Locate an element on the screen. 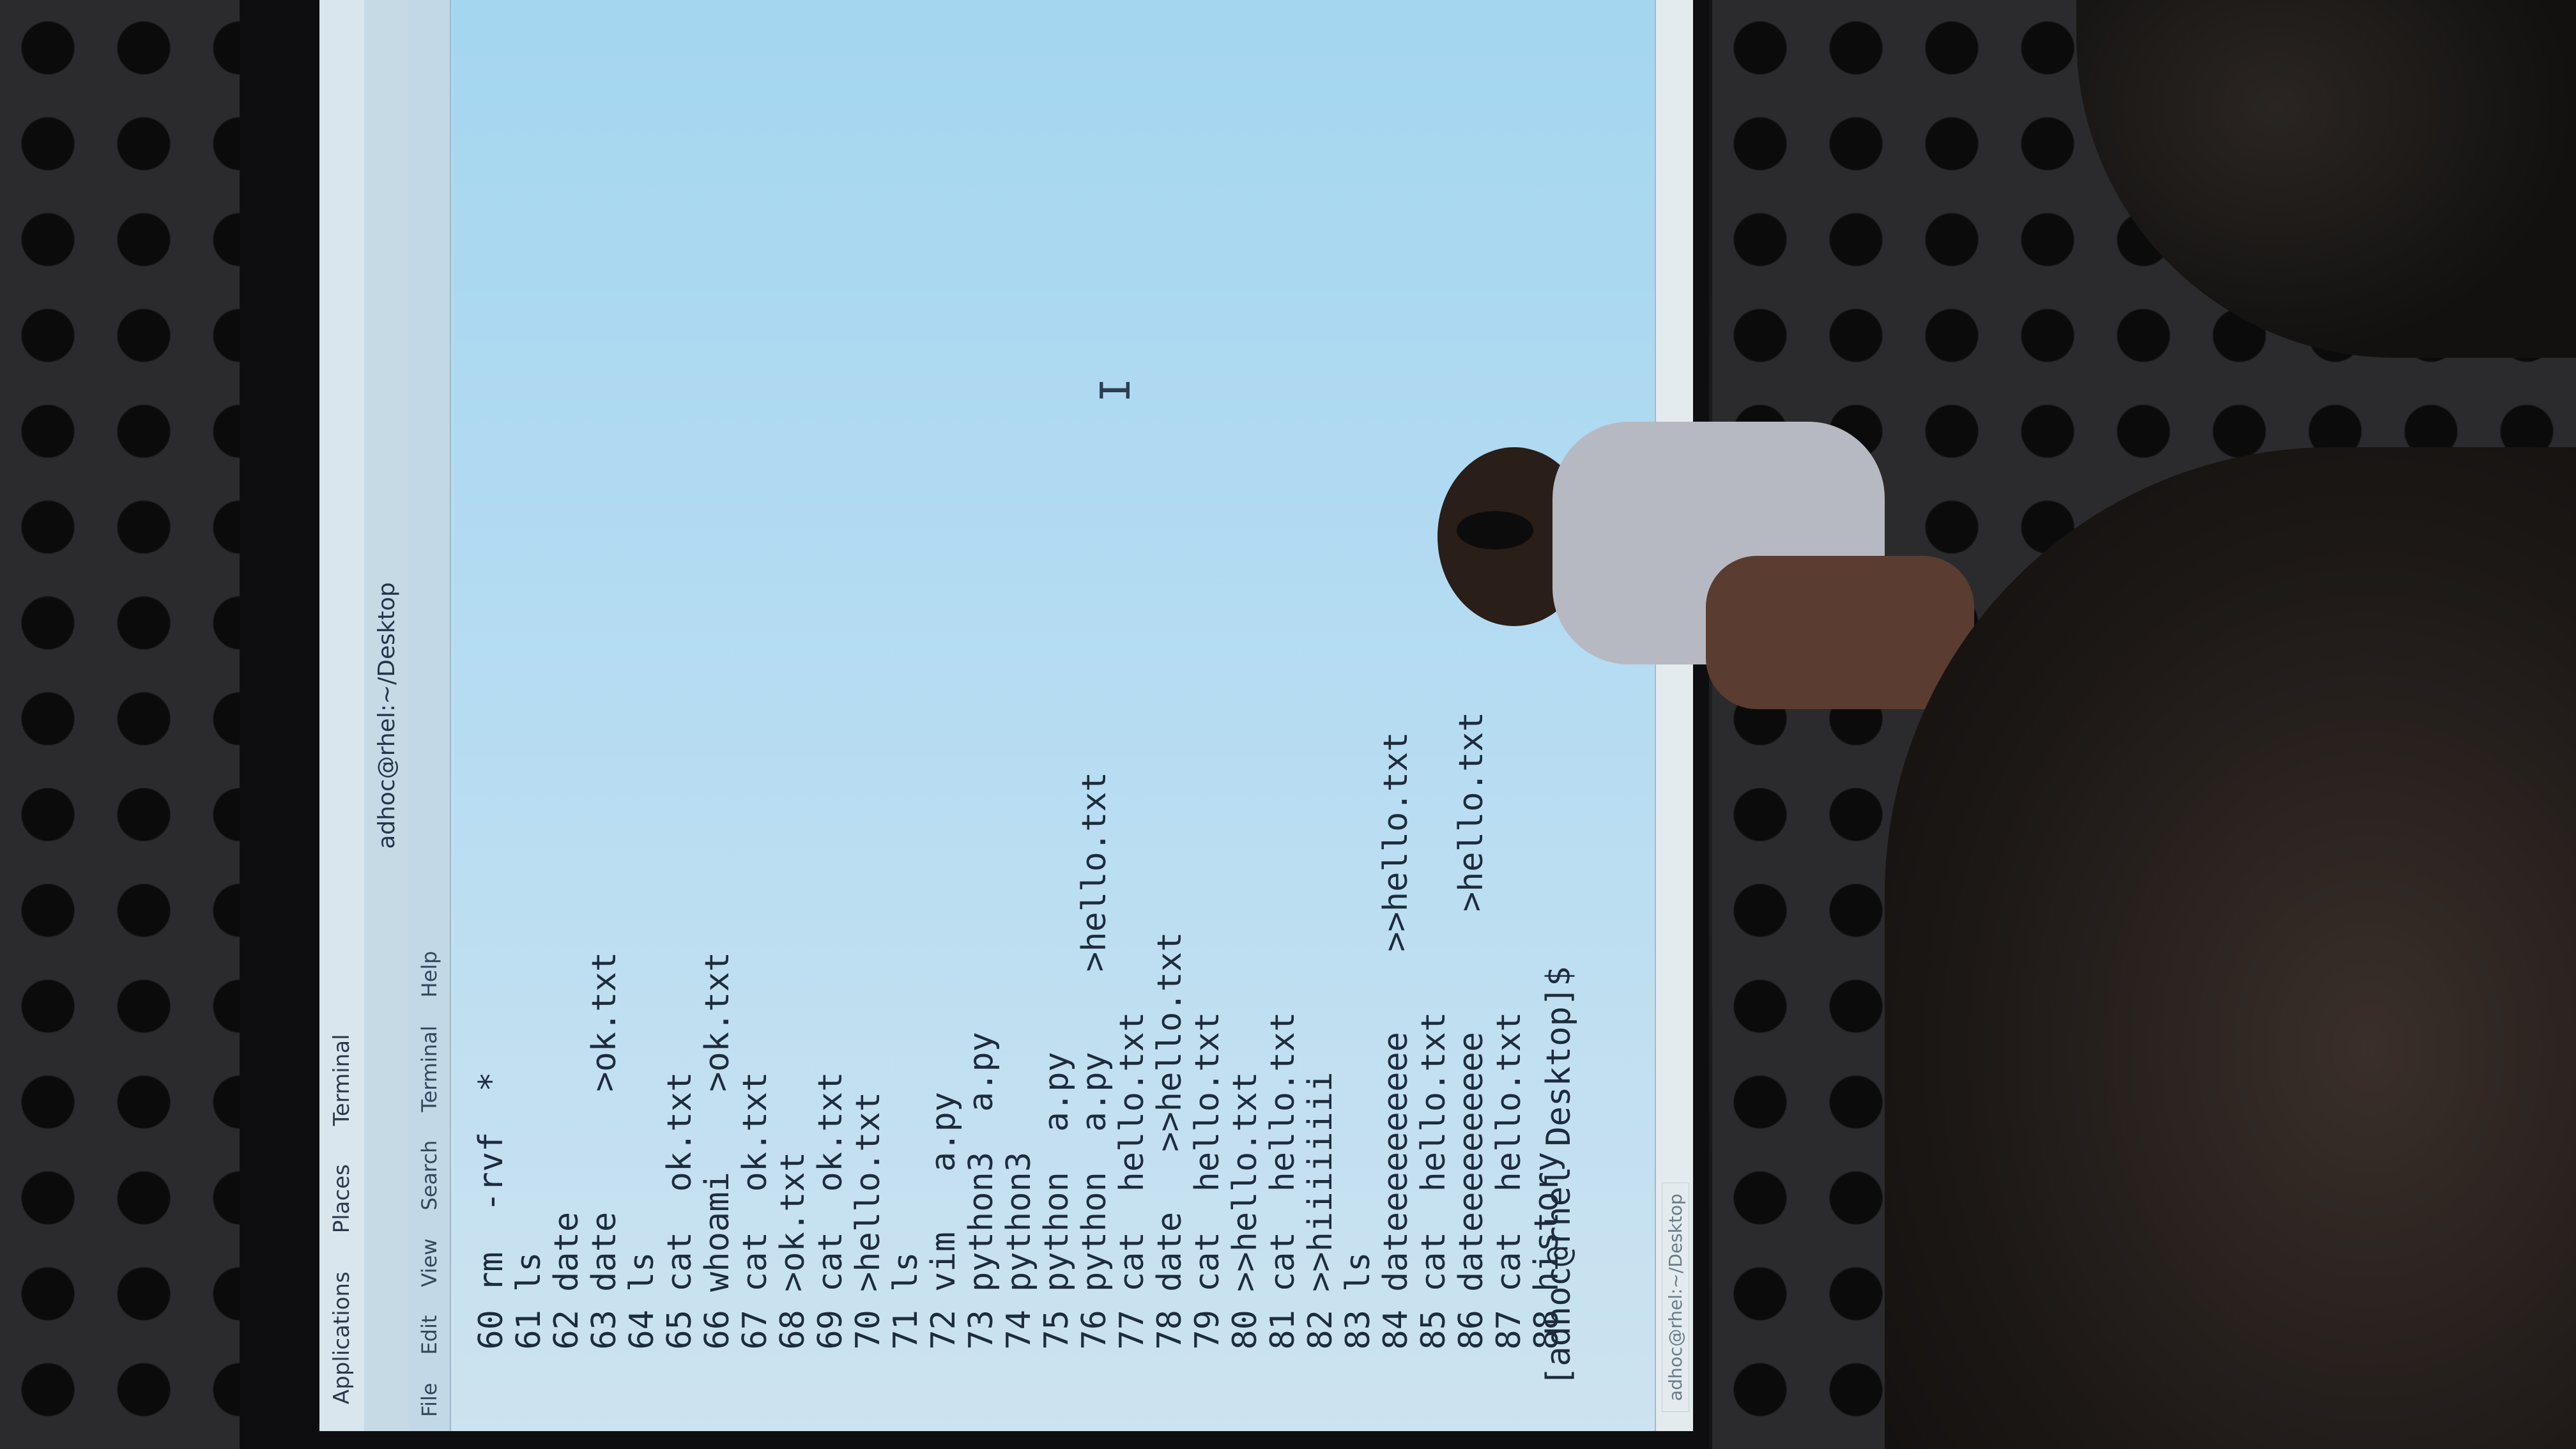 Image resolution: width=2576 pixels, height=1449 pixels. history-number: 72 is located at coordinates (943, 1330).